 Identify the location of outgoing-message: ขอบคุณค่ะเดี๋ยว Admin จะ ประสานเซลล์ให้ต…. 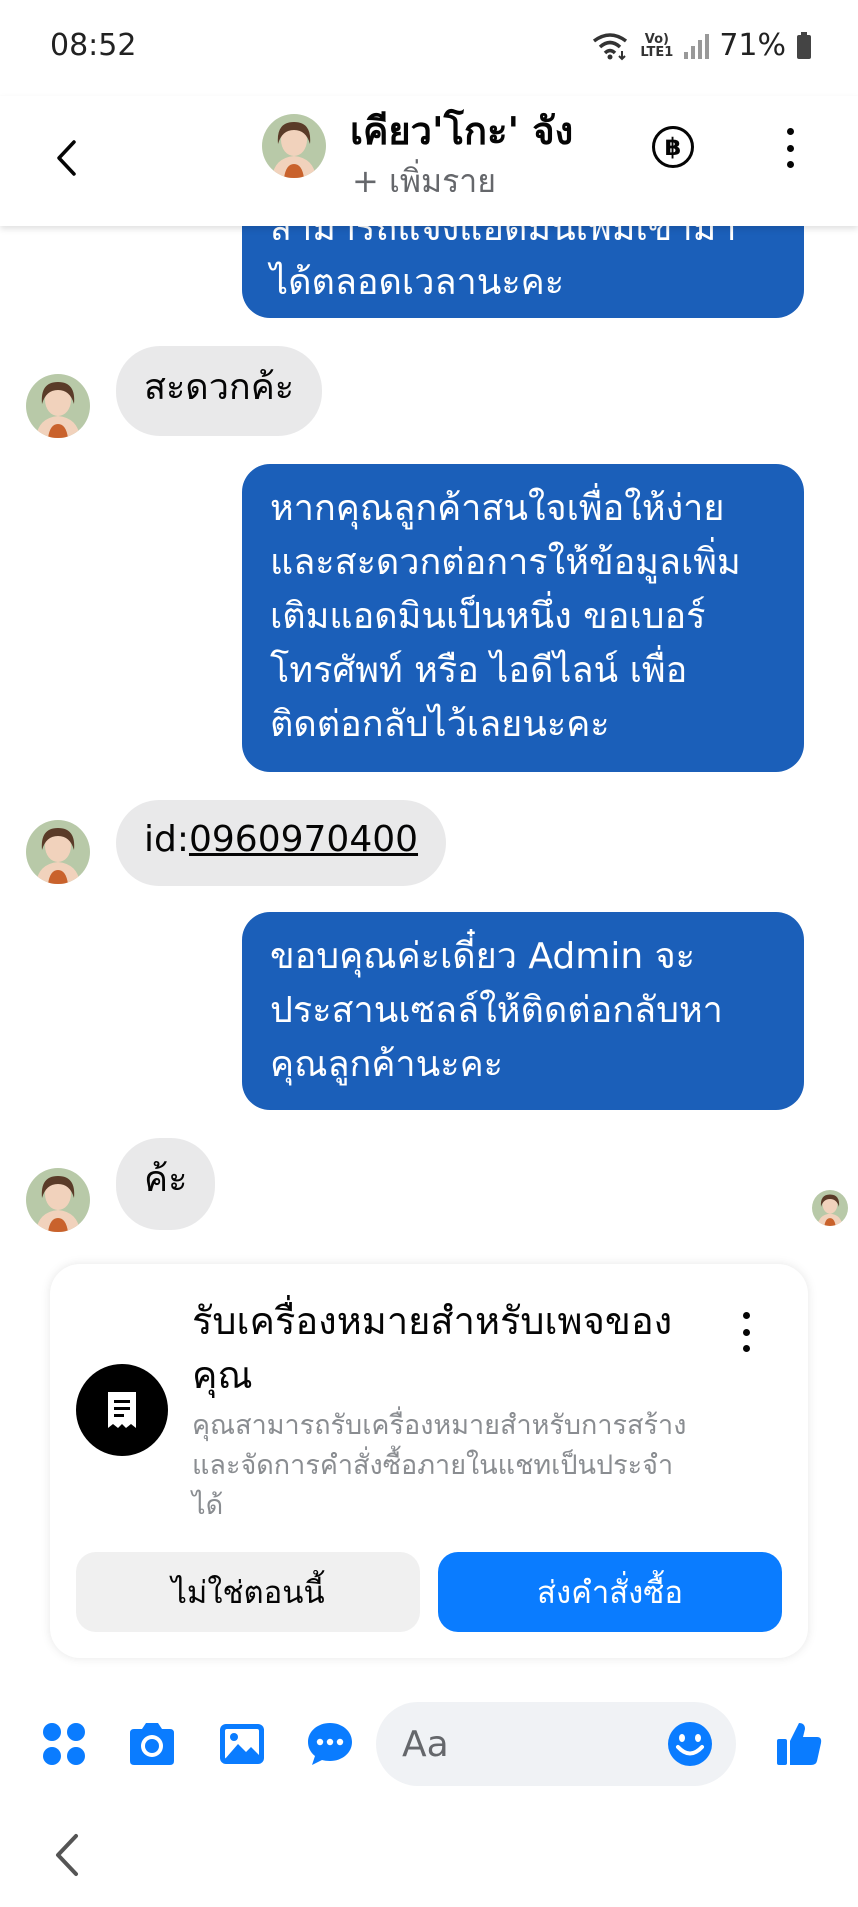
(523, 1011).